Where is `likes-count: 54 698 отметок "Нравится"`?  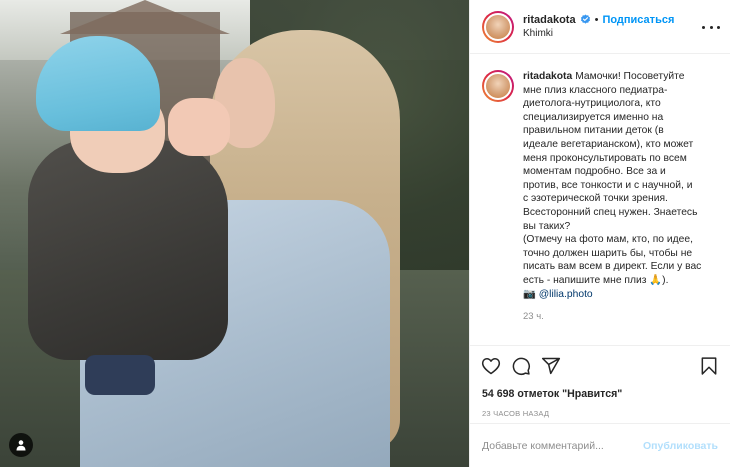 likes-count: 54 698 отметок "Нравится" is located at coordinates (600, 394).